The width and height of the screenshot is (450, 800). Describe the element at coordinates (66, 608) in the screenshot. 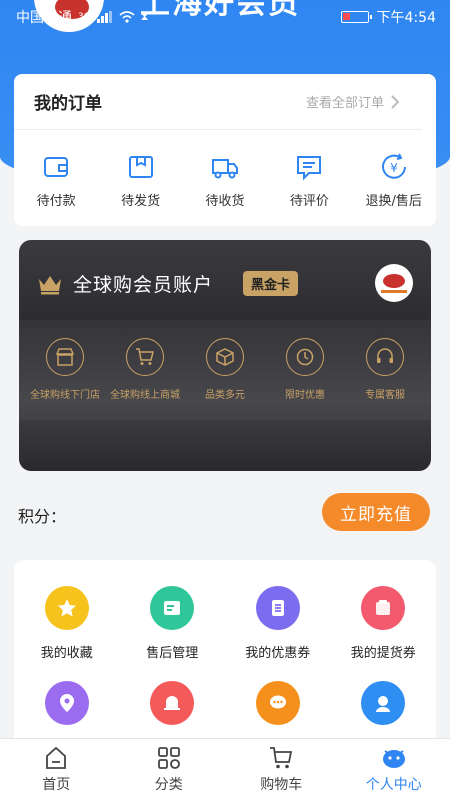

I see `star-icon` at that location.